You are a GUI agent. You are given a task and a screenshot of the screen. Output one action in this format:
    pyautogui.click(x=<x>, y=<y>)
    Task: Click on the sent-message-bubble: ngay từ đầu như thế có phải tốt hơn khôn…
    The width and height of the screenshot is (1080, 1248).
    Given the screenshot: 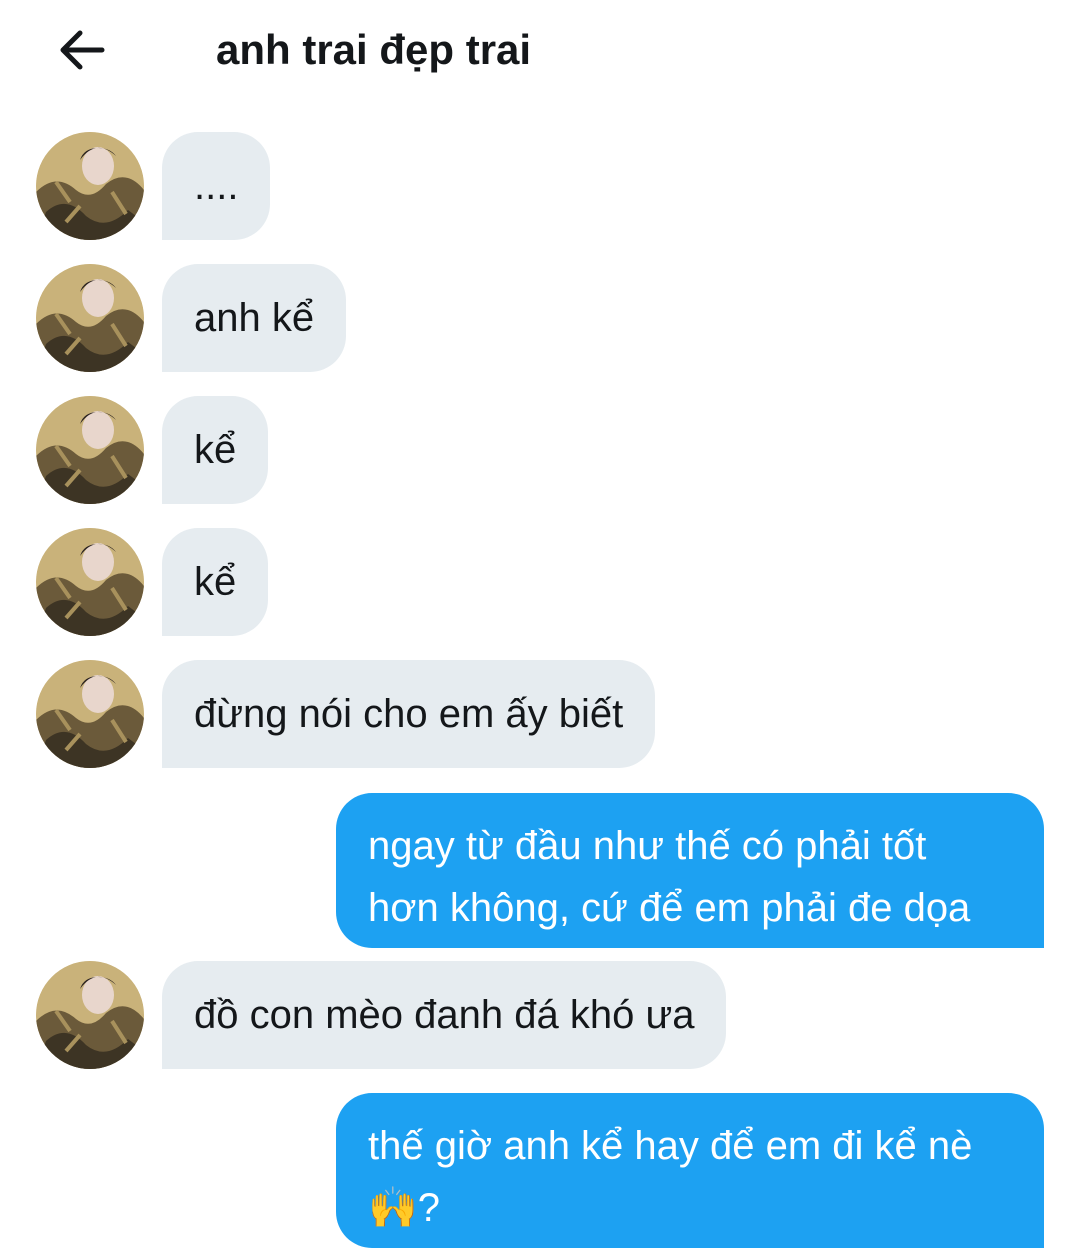 What is the action you would take?
    pyautogui.click(x=690, y=870)
    